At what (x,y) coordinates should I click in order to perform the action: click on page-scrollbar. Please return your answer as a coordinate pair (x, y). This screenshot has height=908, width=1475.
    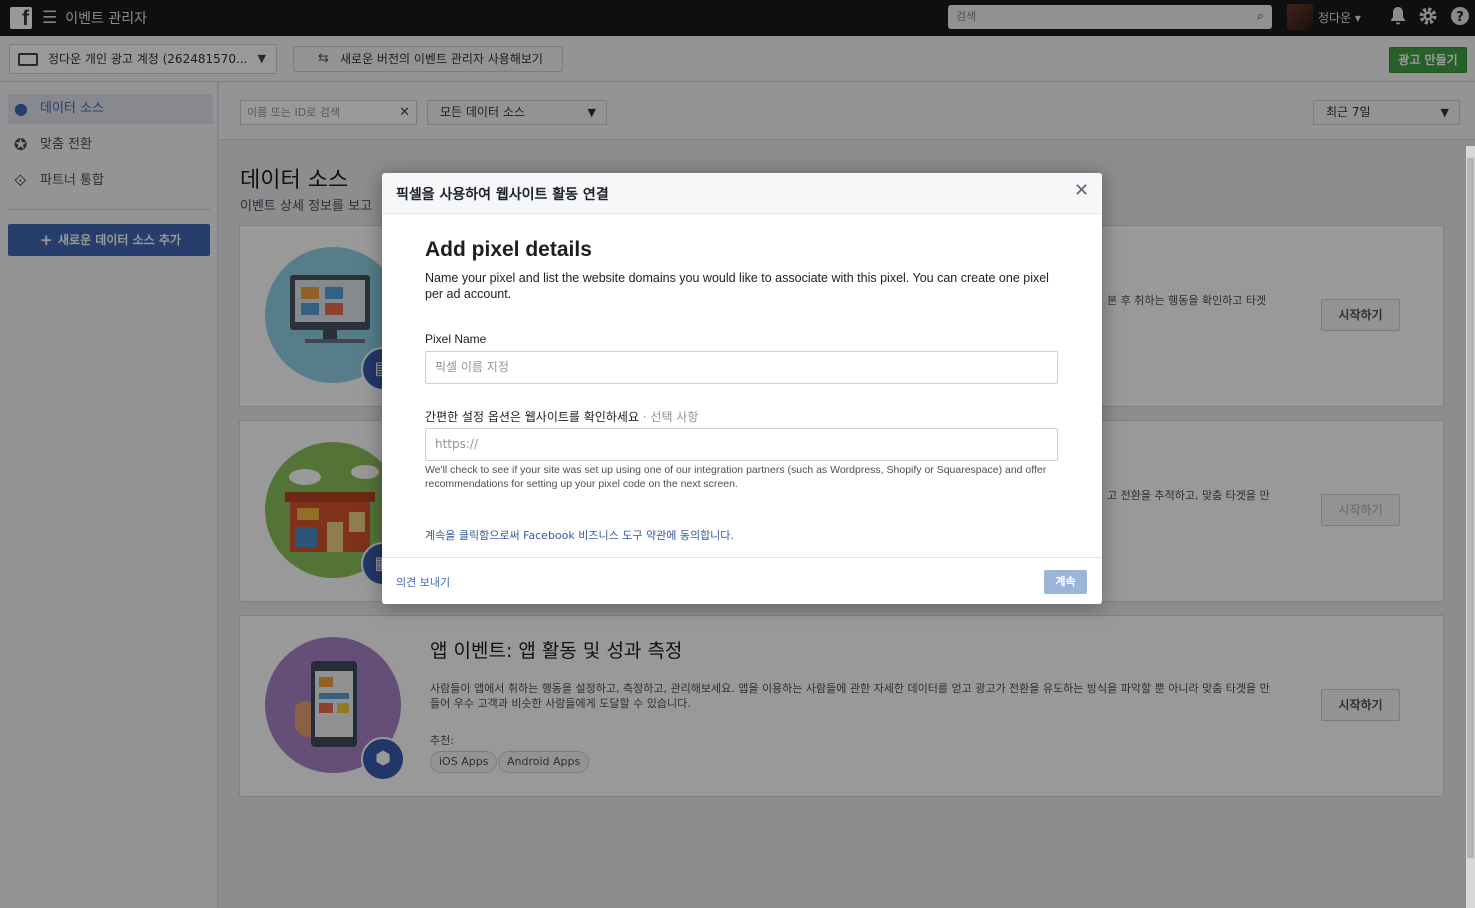
    Looking at the image, I should click on (1470, 527).